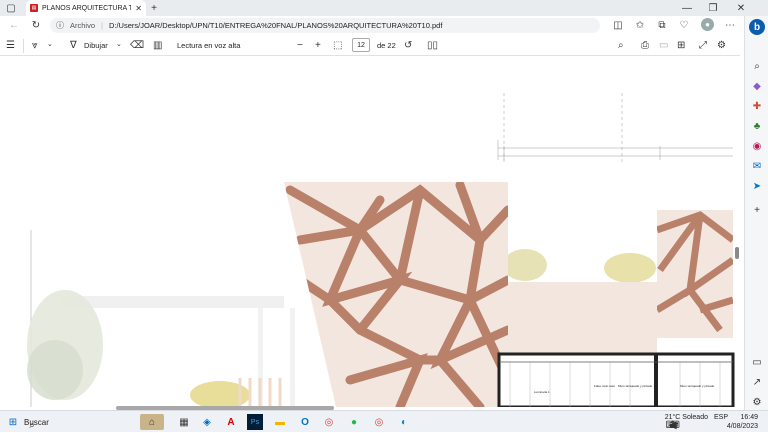  I want to click on profile-avatar-icon: ●, so click(707, 24).